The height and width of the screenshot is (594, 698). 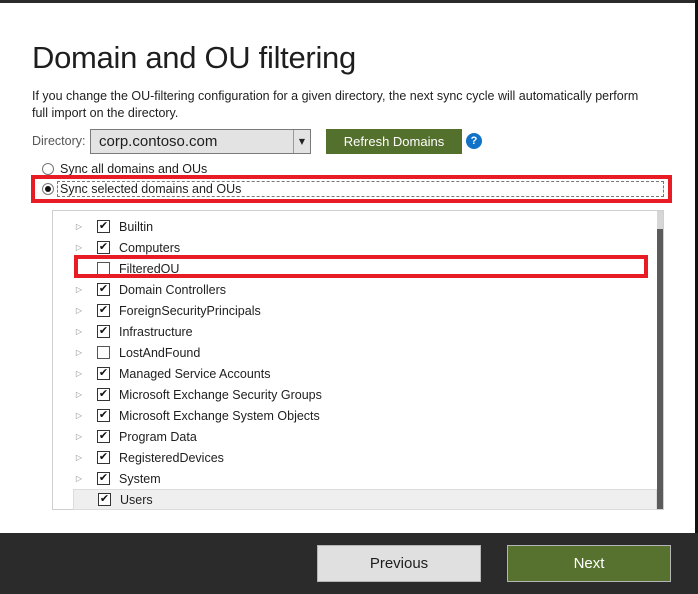 What do you see at coordinates (194, 57) in the screenshot?
I see `page-title: Domain and OU filtering` at bounding box center [194, 57].